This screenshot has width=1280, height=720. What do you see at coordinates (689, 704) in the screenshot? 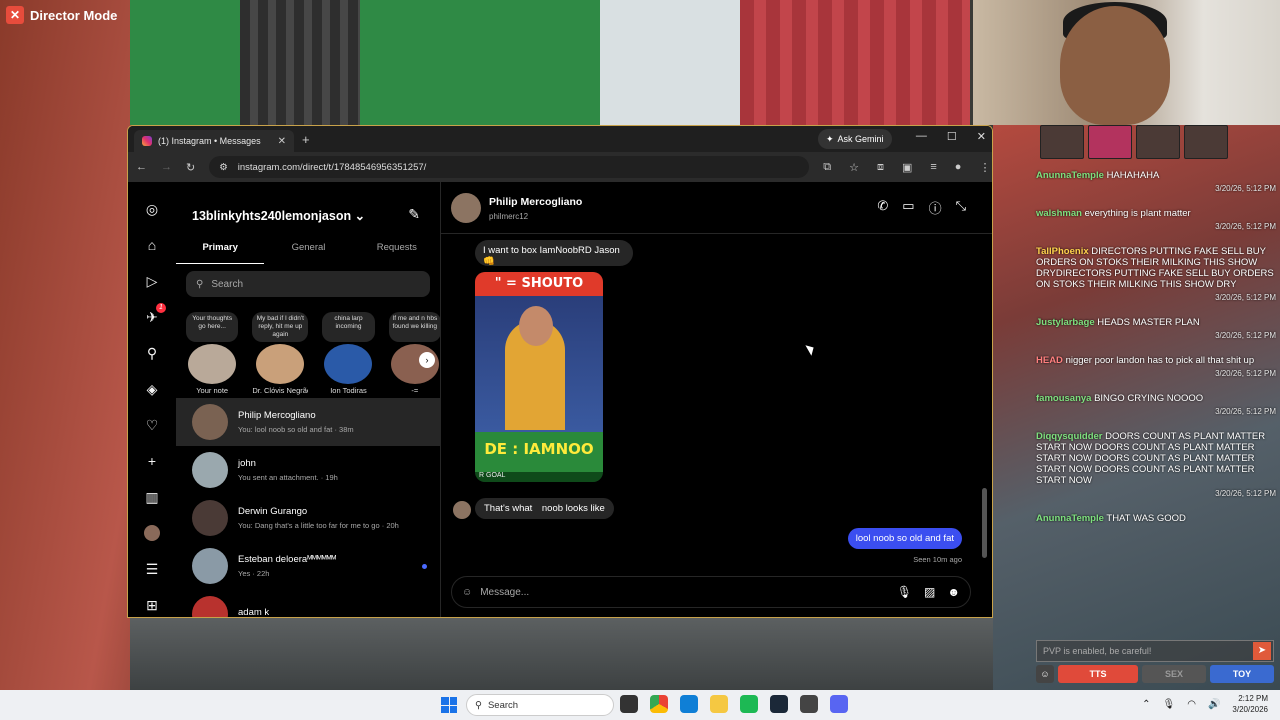
I see `edge-icon` at bounding box center [689, 704].